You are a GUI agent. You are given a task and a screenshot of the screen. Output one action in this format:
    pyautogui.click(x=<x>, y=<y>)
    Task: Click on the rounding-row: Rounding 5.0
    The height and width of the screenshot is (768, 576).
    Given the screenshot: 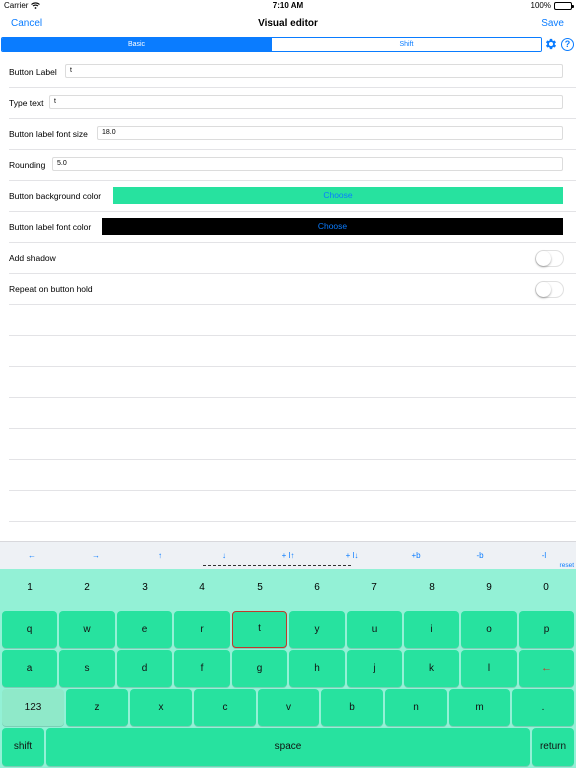 What is the action you would take?
    pyautogui.click(x=292, y=165)
    